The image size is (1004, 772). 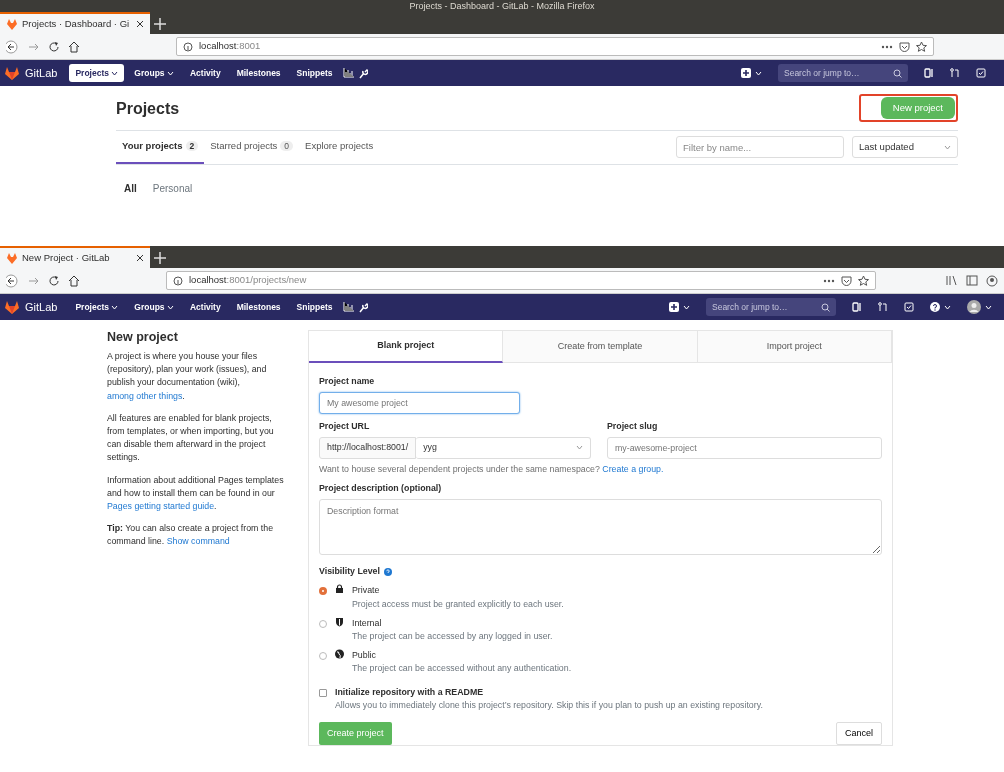 I want to click on help-text: Want to house several dependent projects under the same namespace? Create a group., so click(x=492, y=469).